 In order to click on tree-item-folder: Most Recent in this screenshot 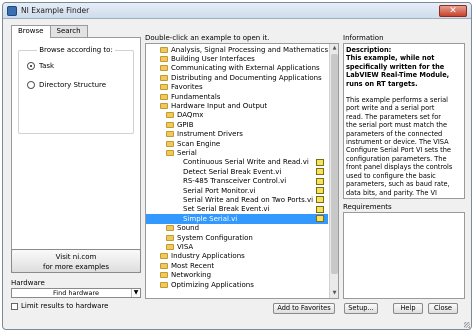, I will do `click(237, 265)`.